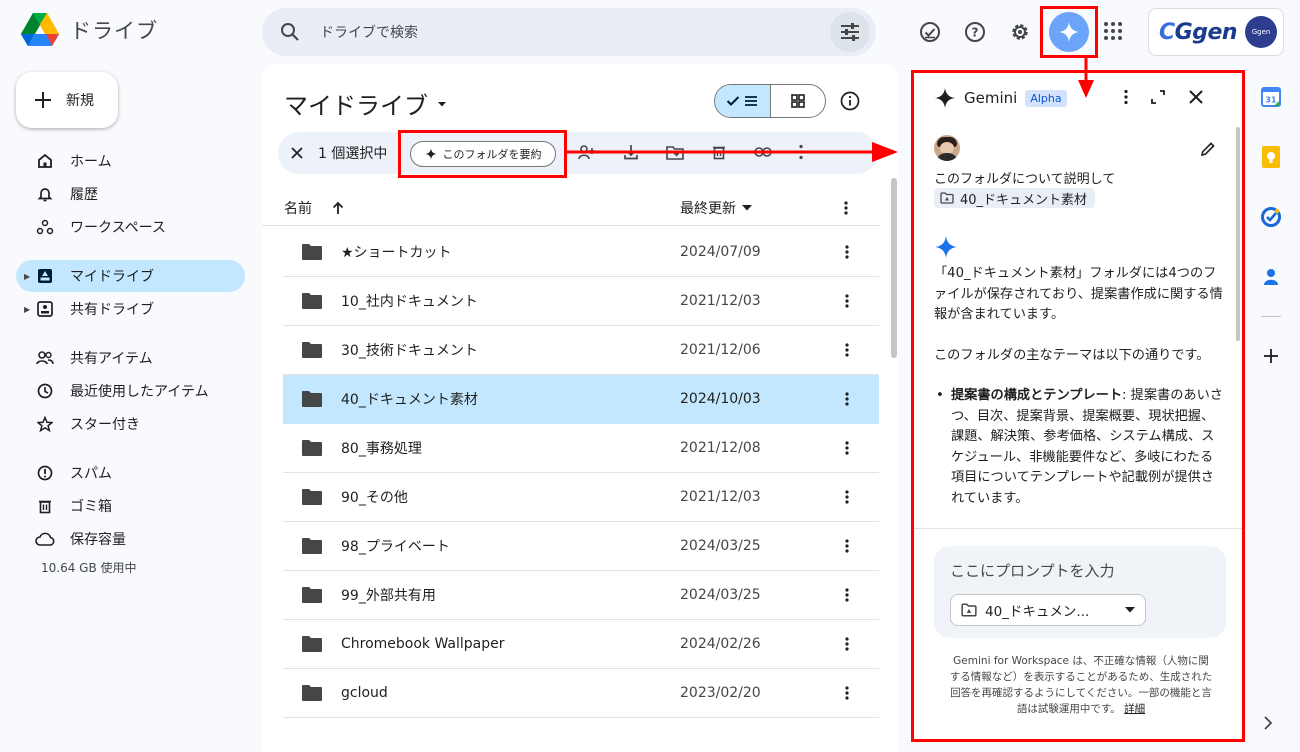 This screenshot has height=752, width=1300. What do you see at coordinates (130, 424) in the screenshot?
I see `sidebar-item-starred: スター付き` at bounding box center [130, 424].